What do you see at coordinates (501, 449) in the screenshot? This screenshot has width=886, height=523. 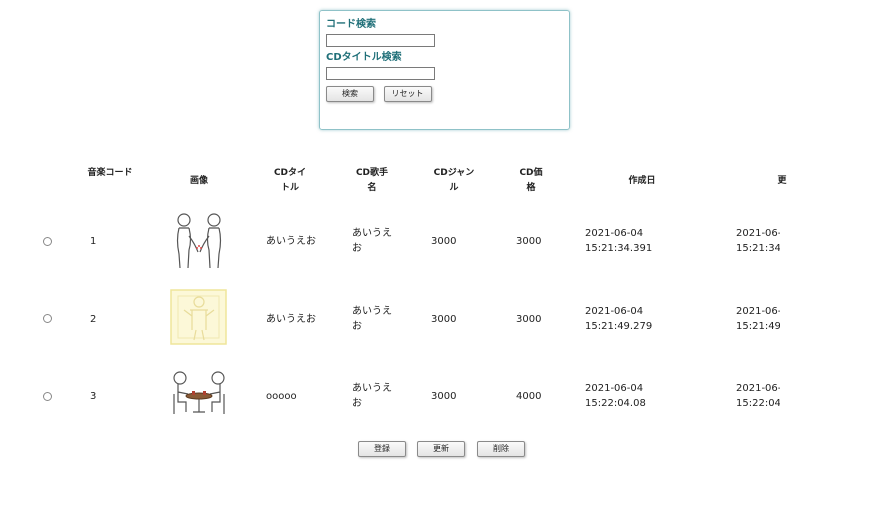 I see `delete-button: 削除` at bounding box center [501, 449].